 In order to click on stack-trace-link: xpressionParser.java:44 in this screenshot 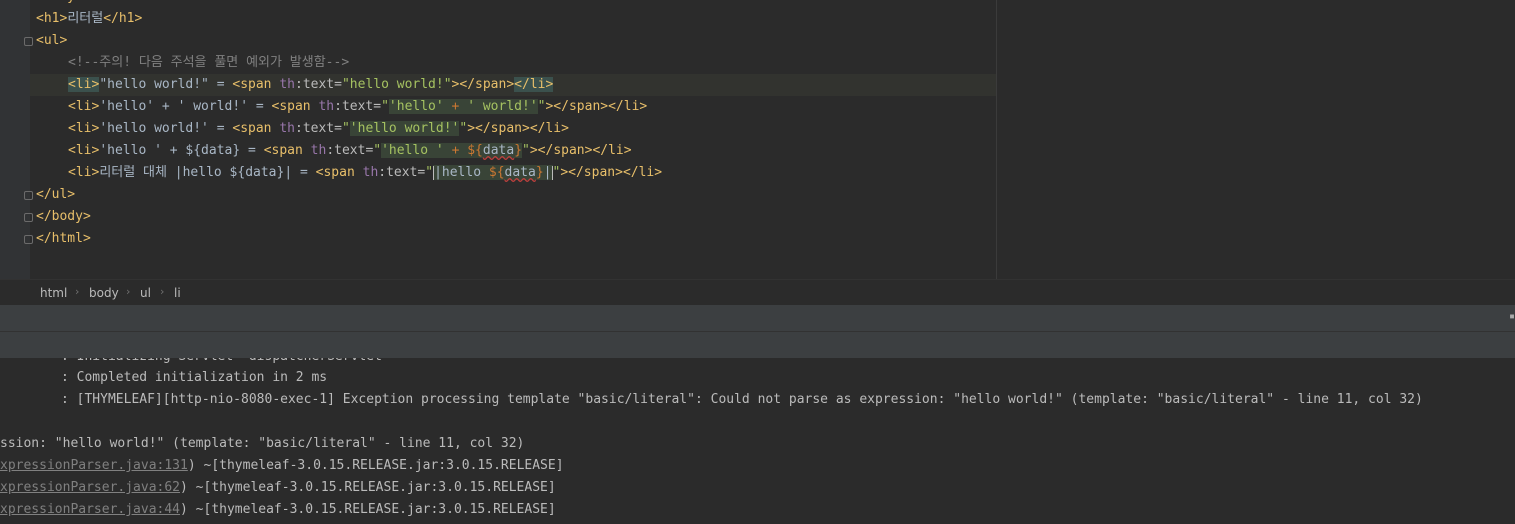, I will do `click(90, 509)`.